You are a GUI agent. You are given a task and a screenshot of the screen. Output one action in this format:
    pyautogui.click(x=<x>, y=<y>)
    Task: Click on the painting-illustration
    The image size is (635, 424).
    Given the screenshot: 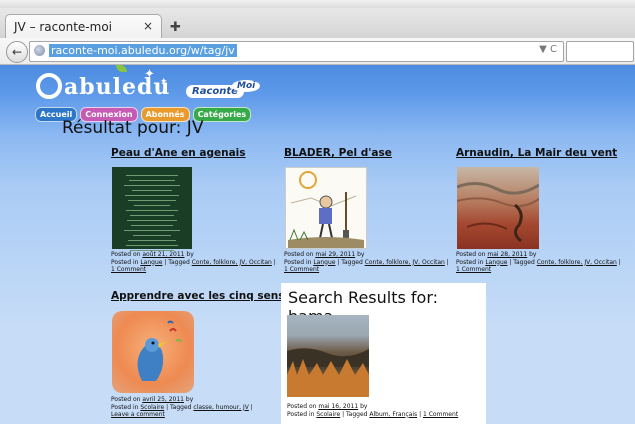 What is the action you would take?
    pyautogui.click(x=498, y=212)
    